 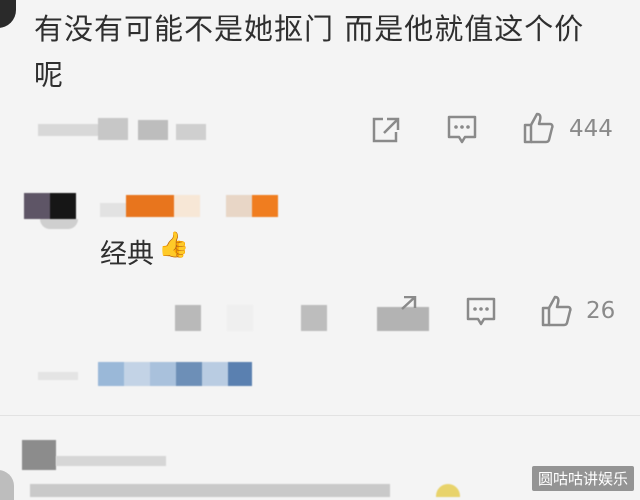 What do you see at coordinates (7, 485) in the screenshot?
I see `avatar-bottom` at bounding box center [7, 485].